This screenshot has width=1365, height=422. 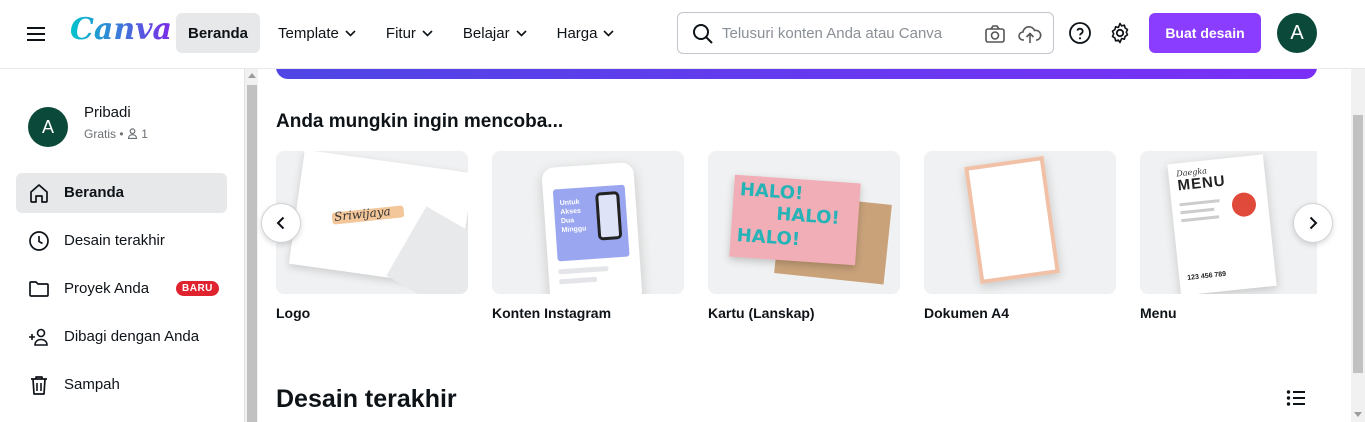 I want to click on nav-fitur: Fitur, so click(x=409, y=33).